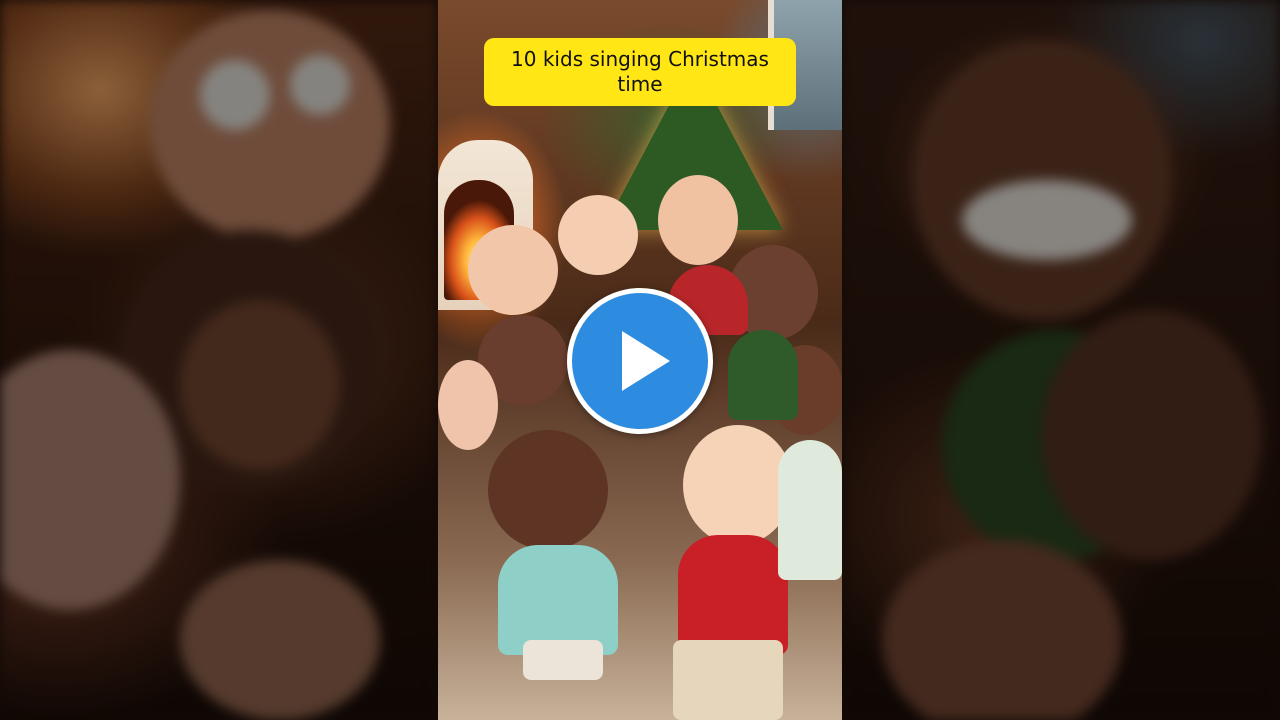  I want to click on play-icon, so click(646, 361).